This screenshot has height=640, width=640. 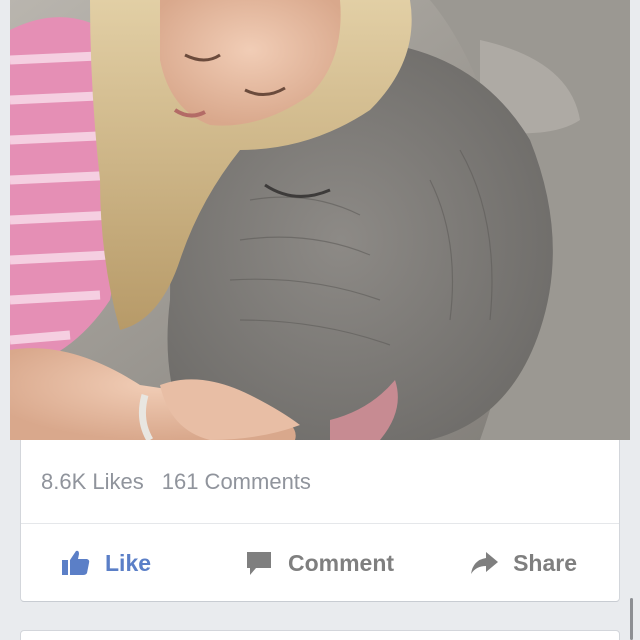 What do you see at coordinates (76, 562) in the screenshot?
I see `thumbs-up-icon` at bounding box center [76, 562].